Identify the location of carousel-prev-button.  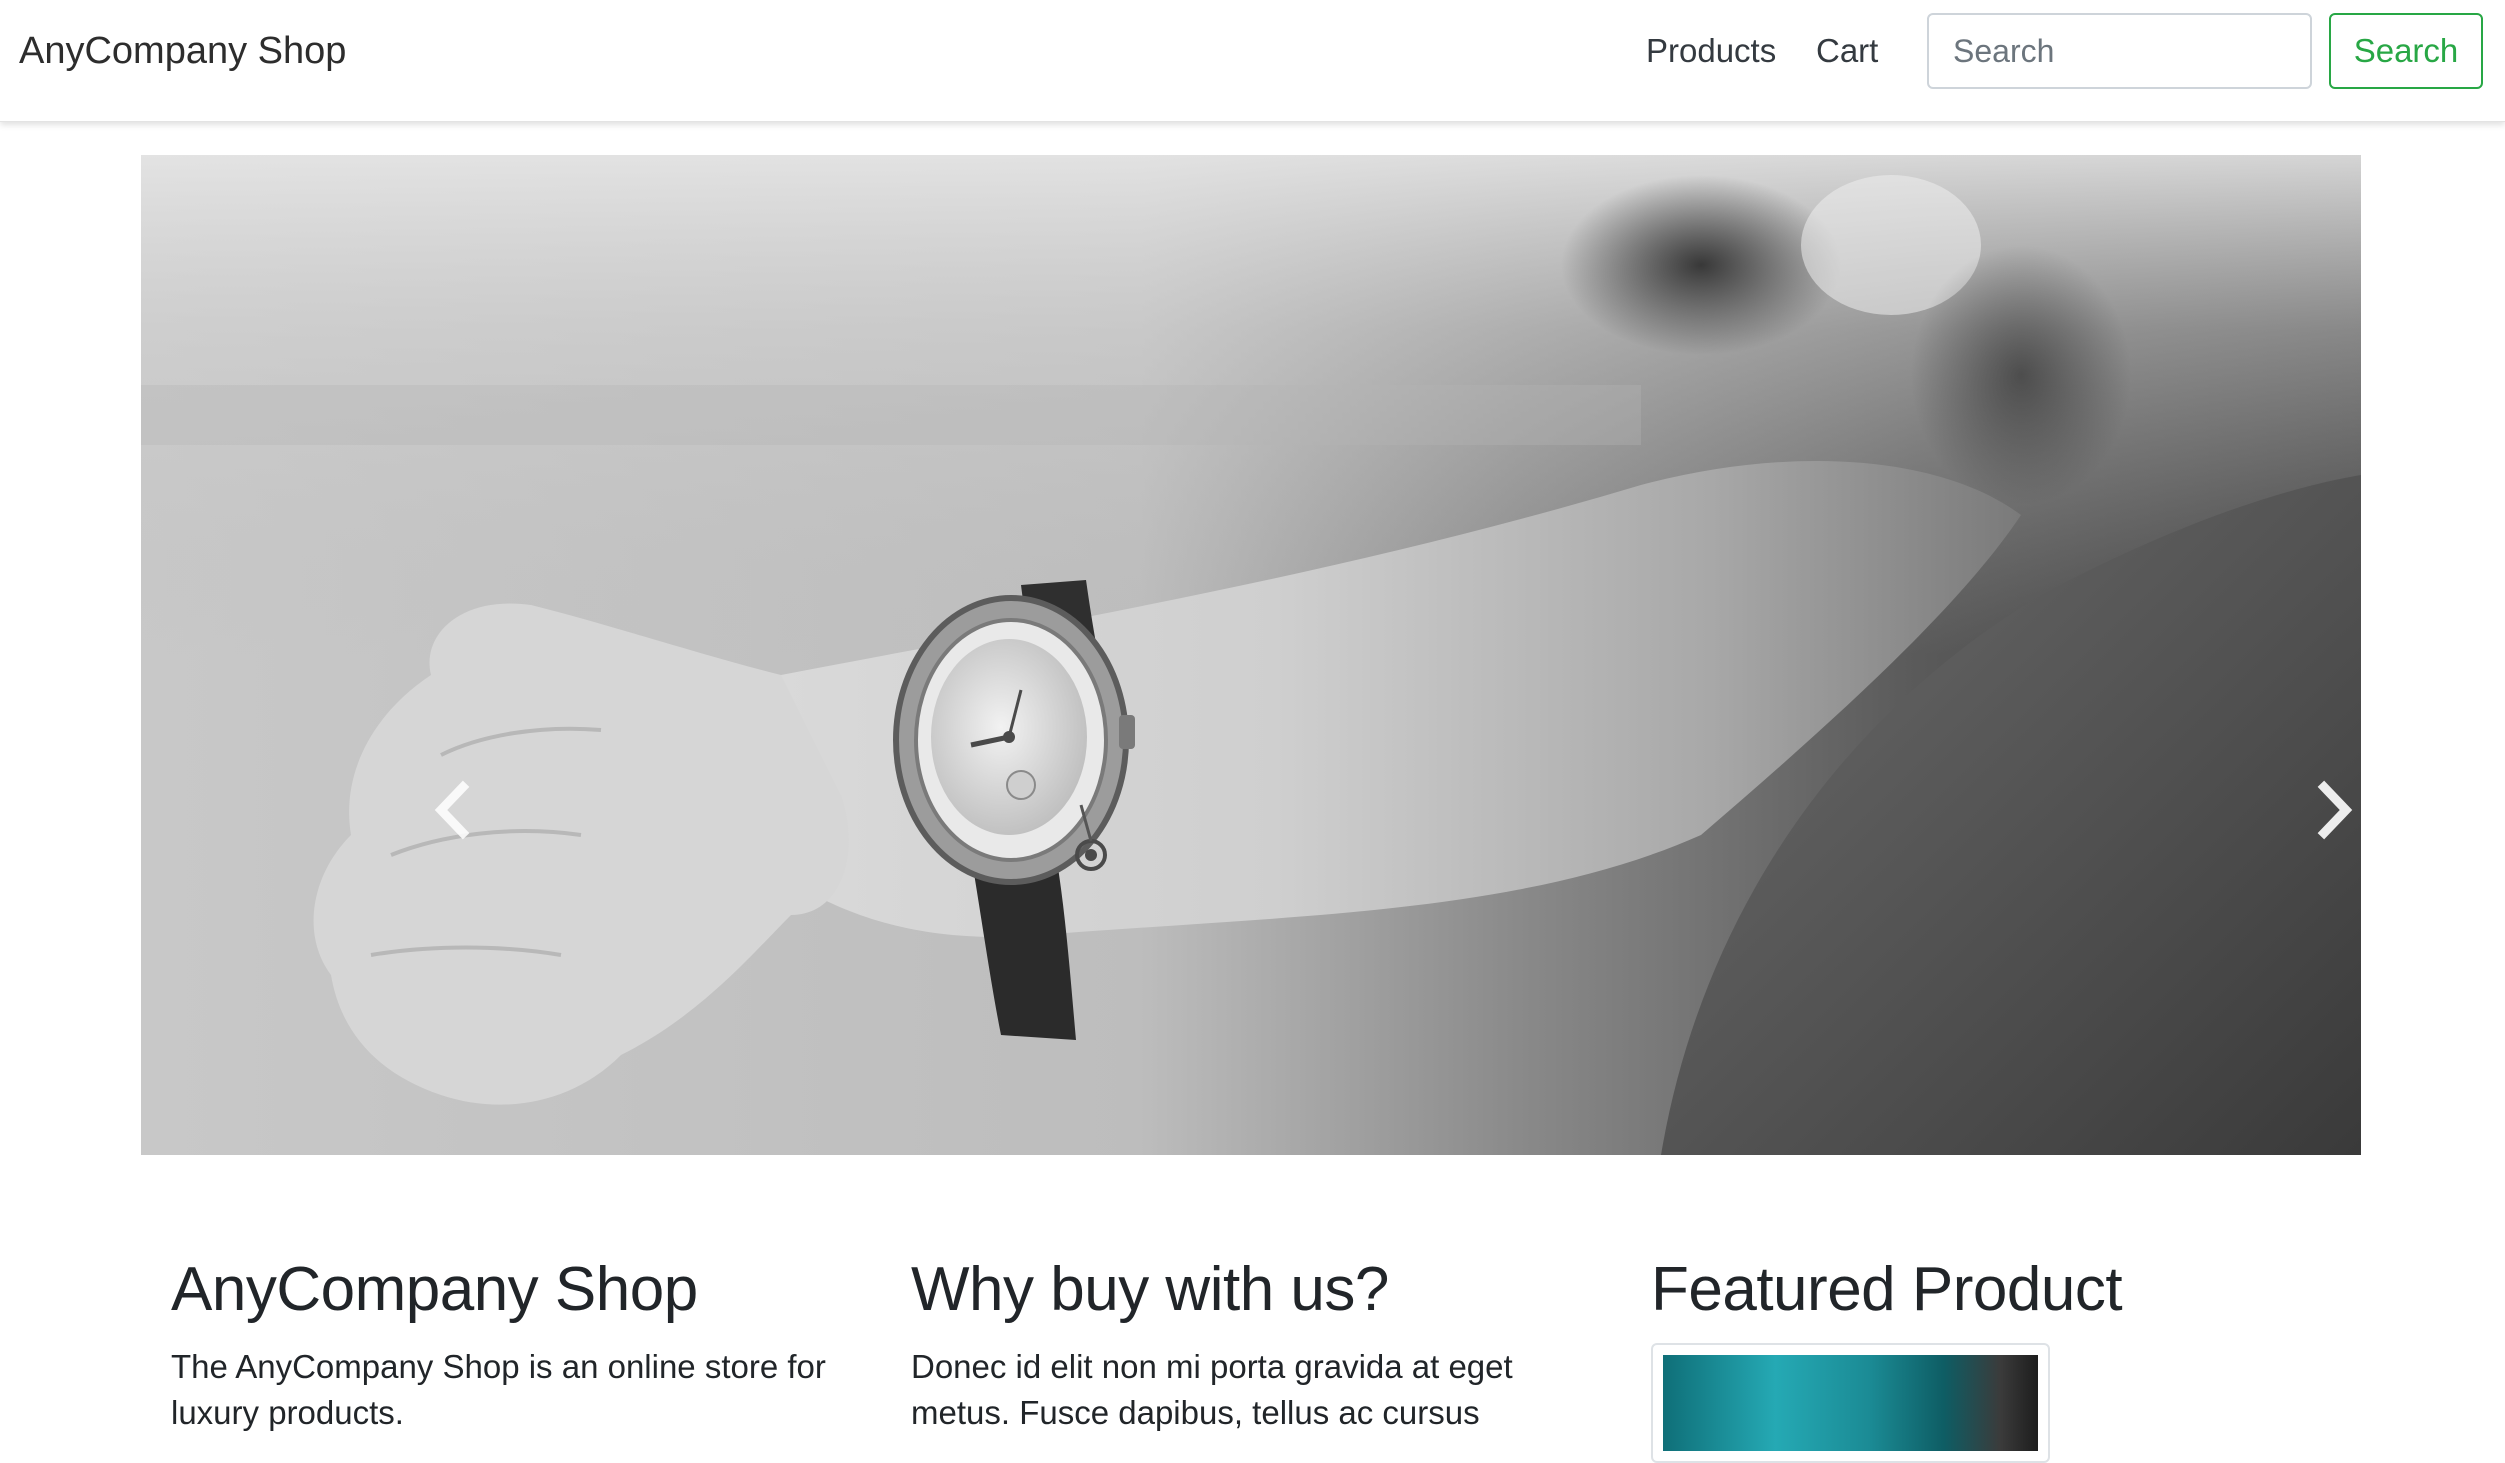
(453, 810).